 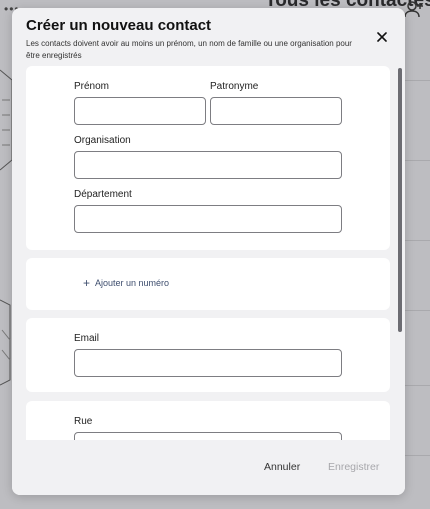 What do you see at coordinates (119, 25) in the screenshot?
I see `dialog-title: Créer un nouveau contact` at bounding box center [119, 25].